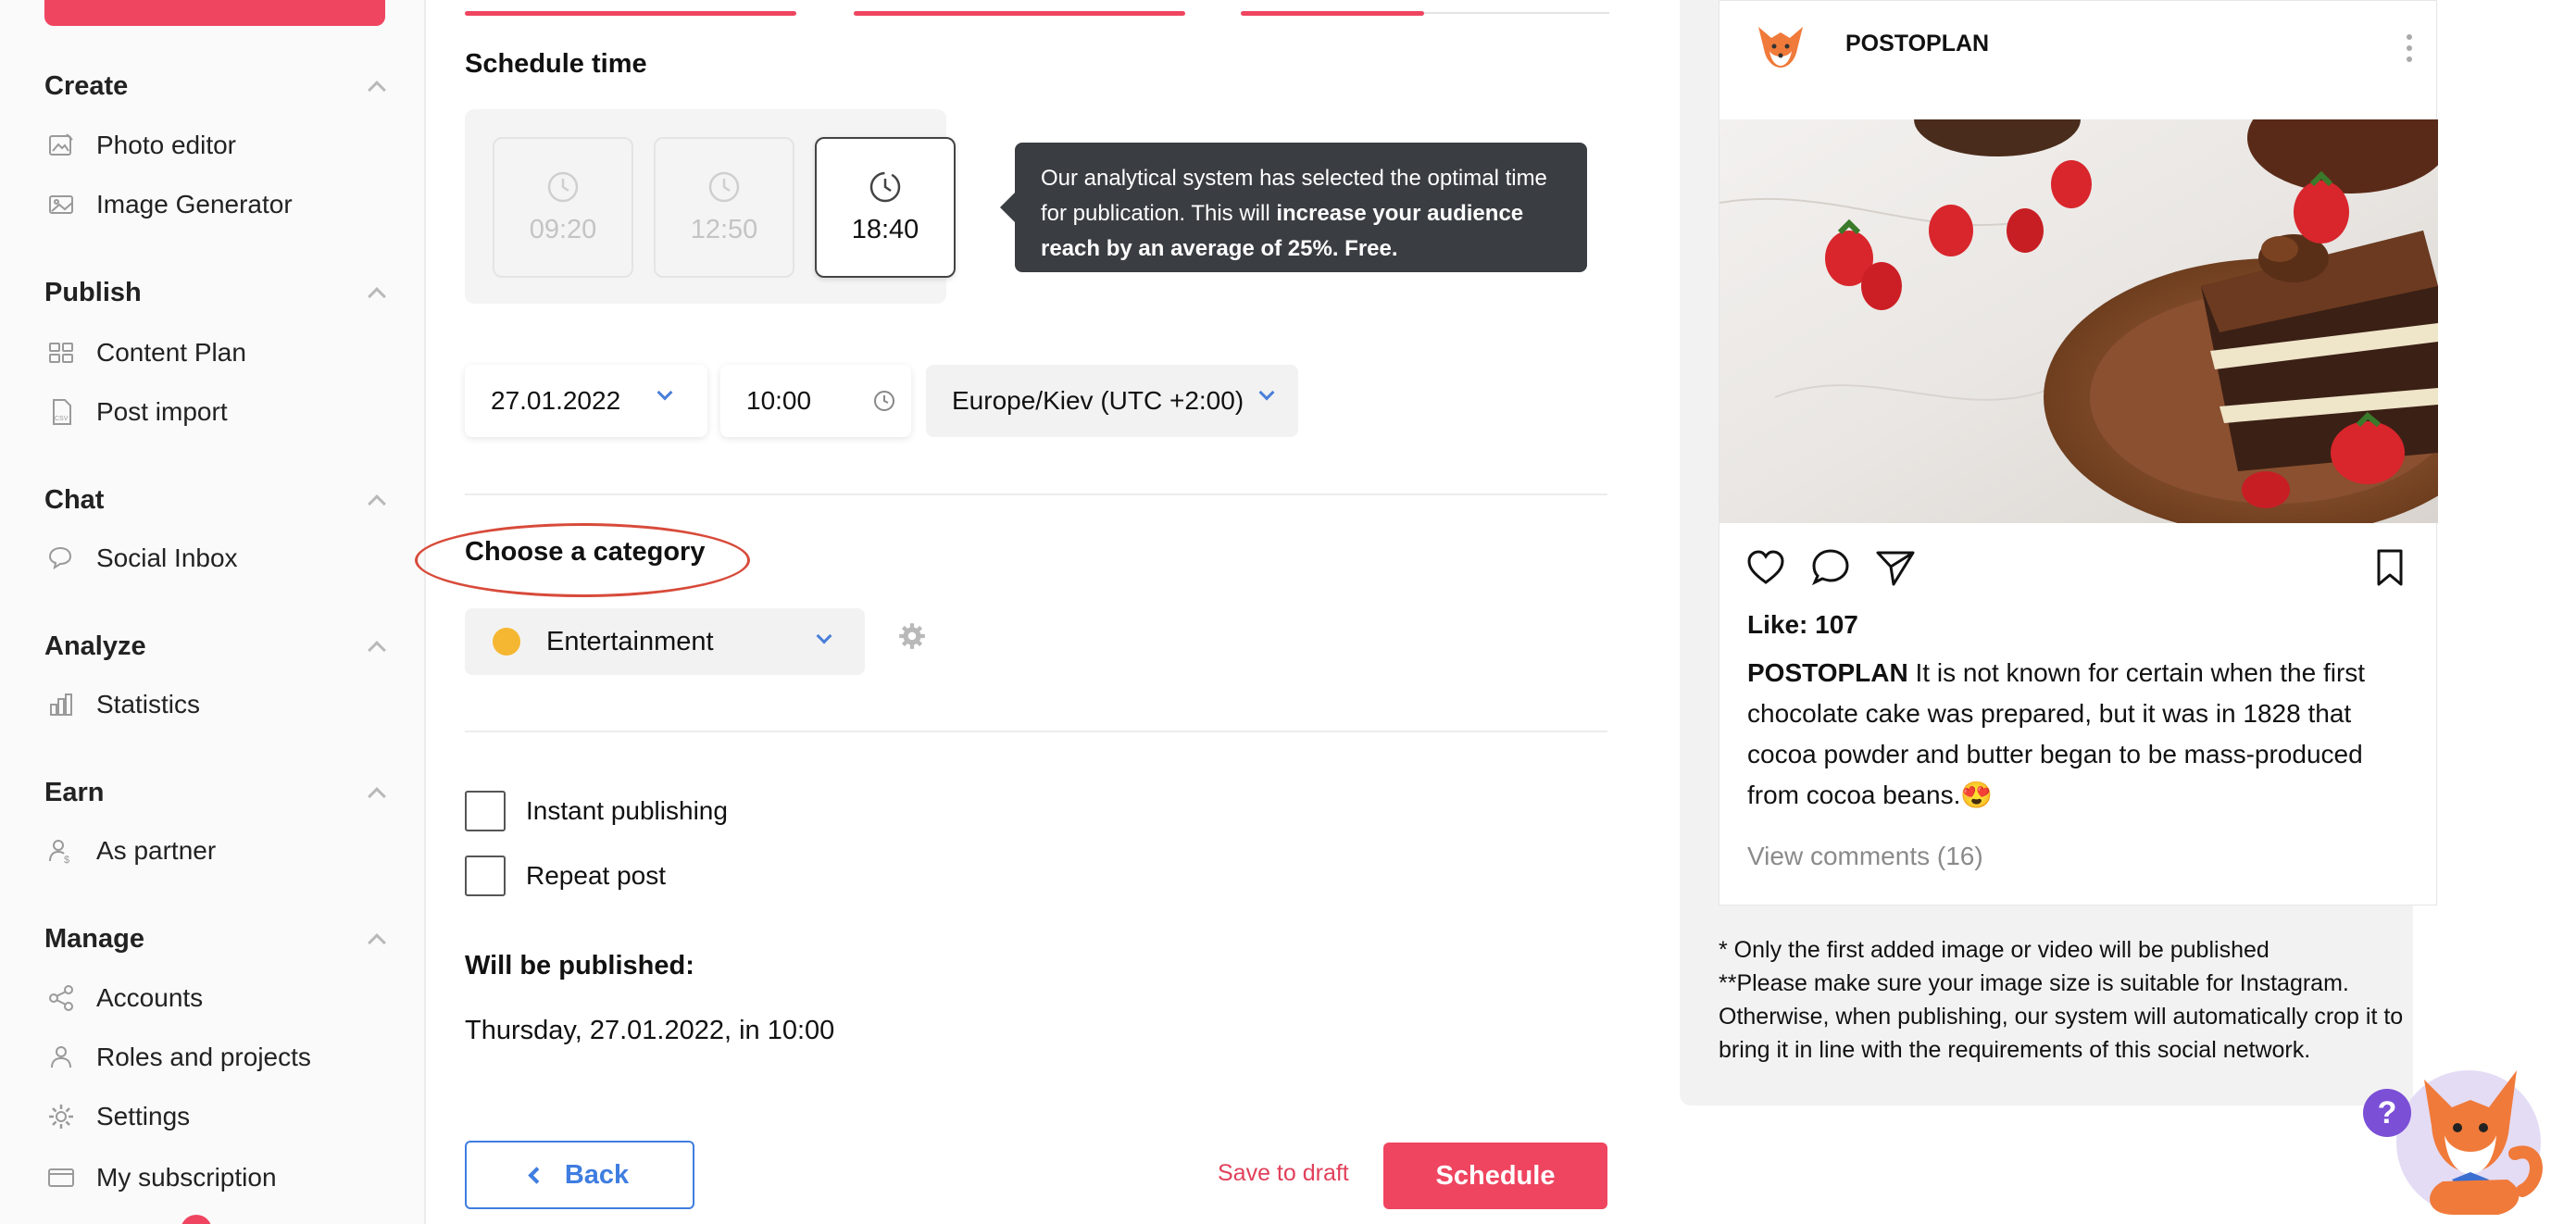 The height and width of the screenshot is (1224, 2576). I want to click on section-title: Create, so click(86, 85).